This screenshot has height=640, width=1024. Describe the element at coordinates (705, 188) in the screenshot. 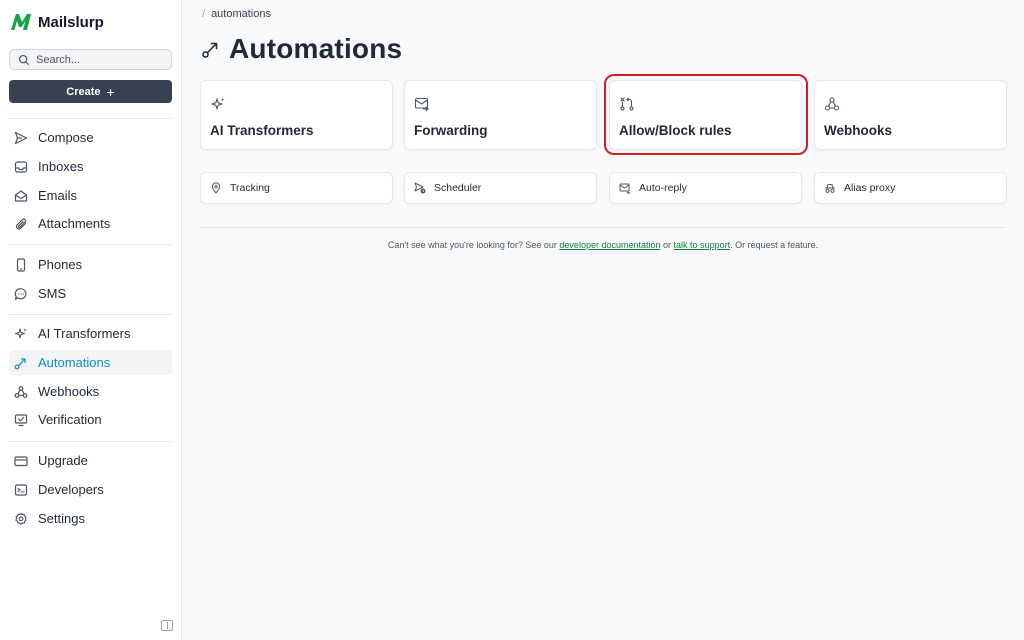

I see `card-auto-reply: Auto-reply` at that location.